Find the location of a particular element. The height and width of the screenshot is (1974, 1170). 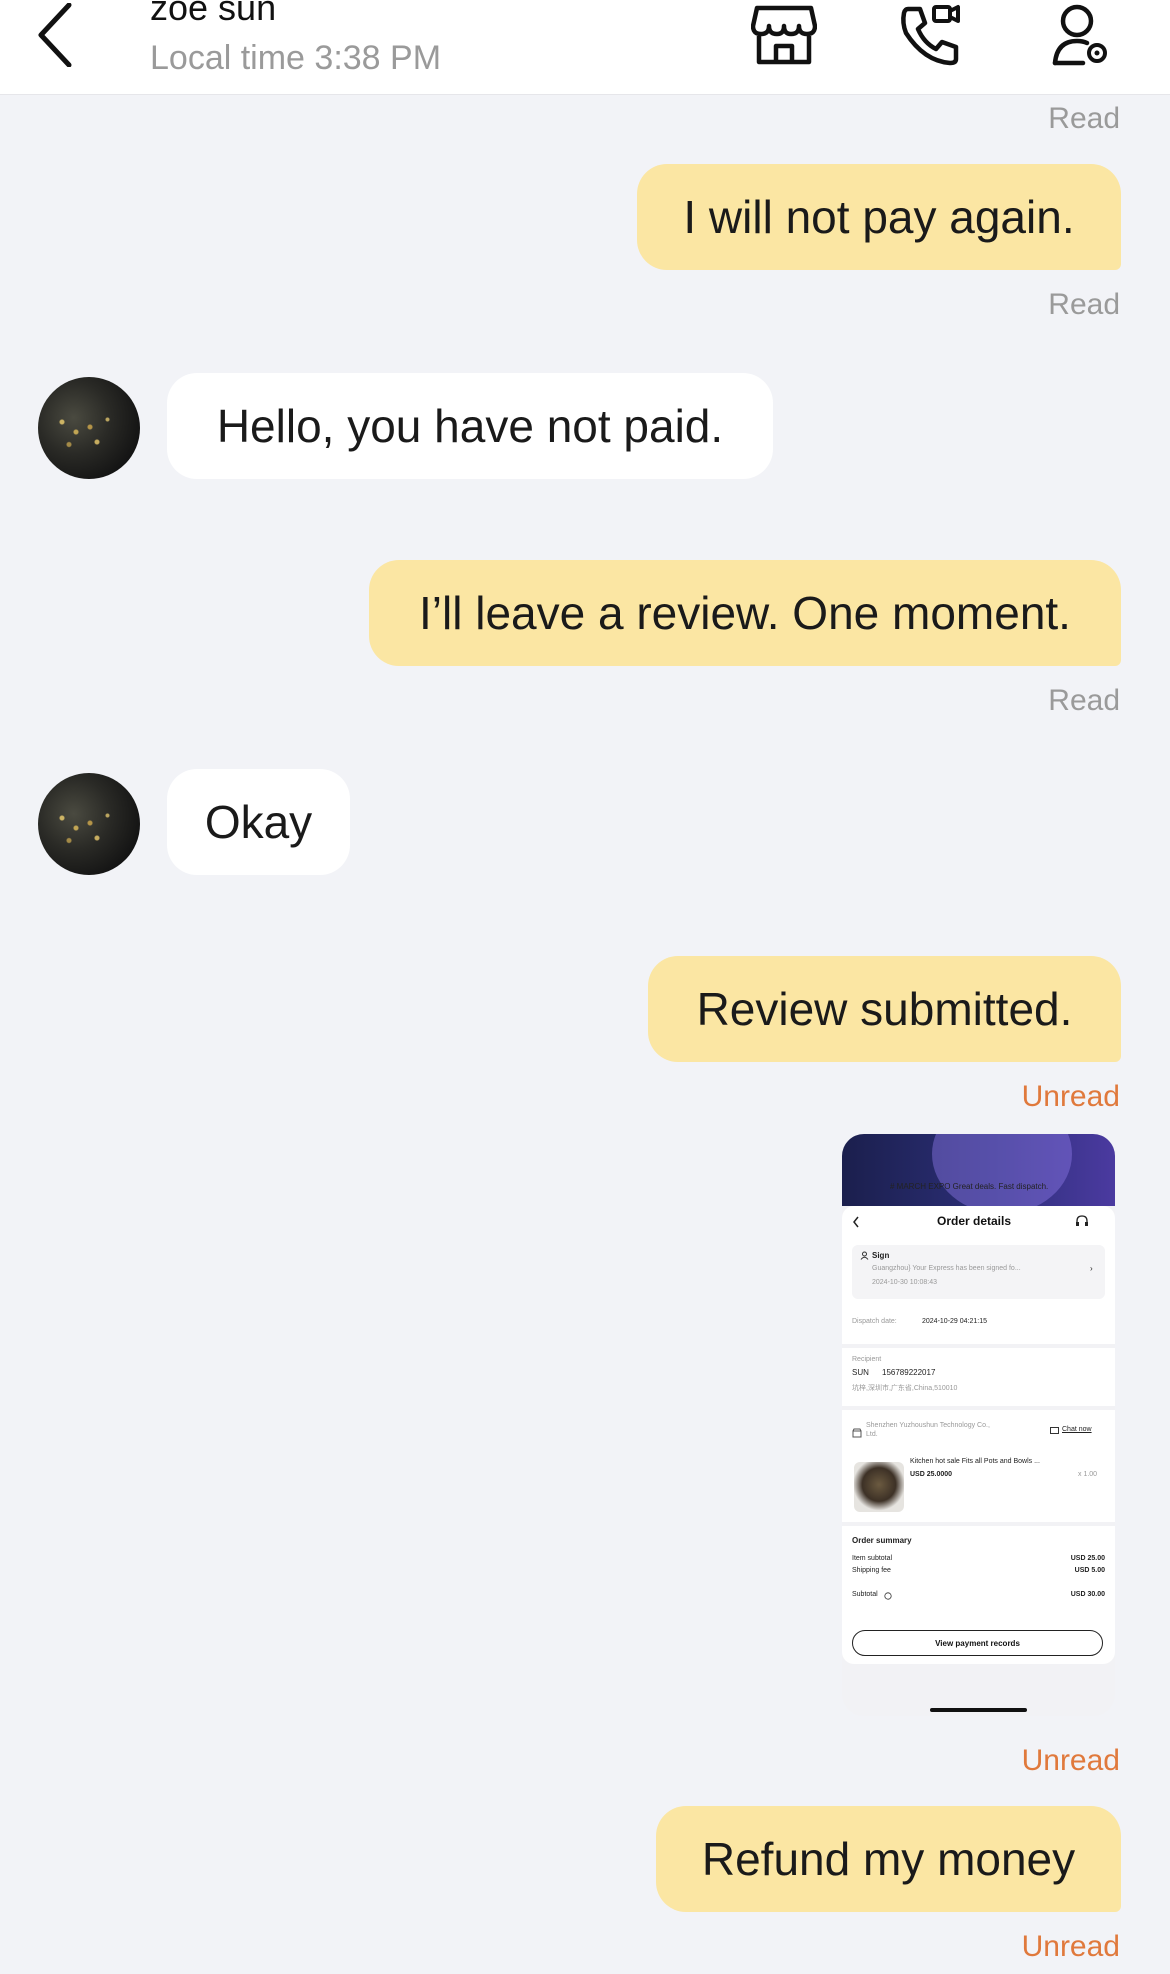

screenshot-banner is located at coordinates (978, 1174).